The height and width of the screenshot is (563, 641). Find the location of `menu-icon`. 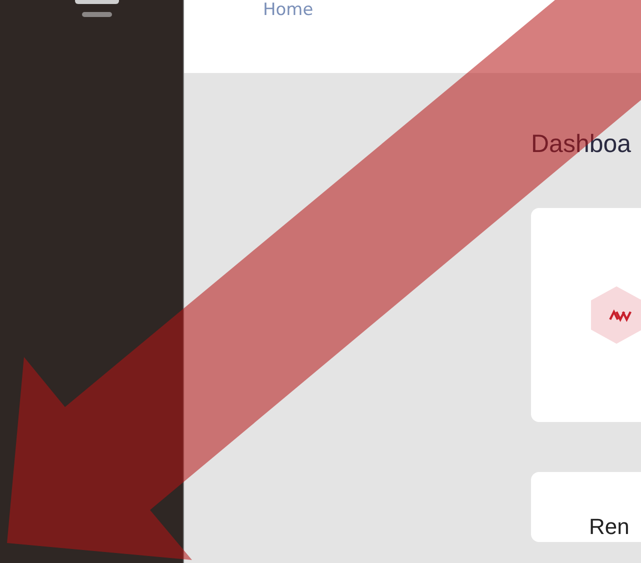

menu-icon is located at coordinates (97, 8).